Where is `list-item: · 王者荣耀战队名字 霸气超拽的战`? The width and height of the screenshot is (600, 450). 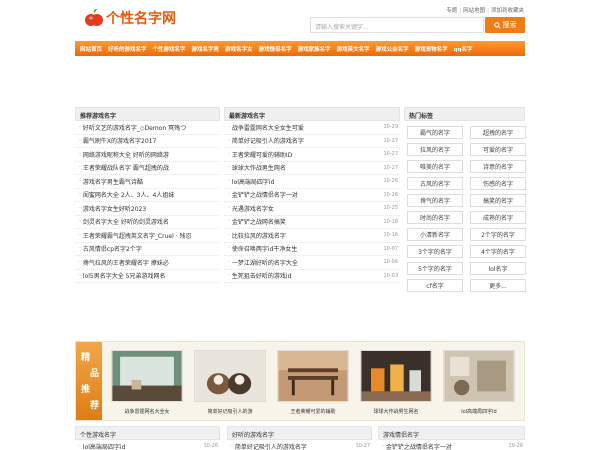 list-item: · 王者荣耀战队名字 霸气超拽的战 is located at coordinates (147, 168).